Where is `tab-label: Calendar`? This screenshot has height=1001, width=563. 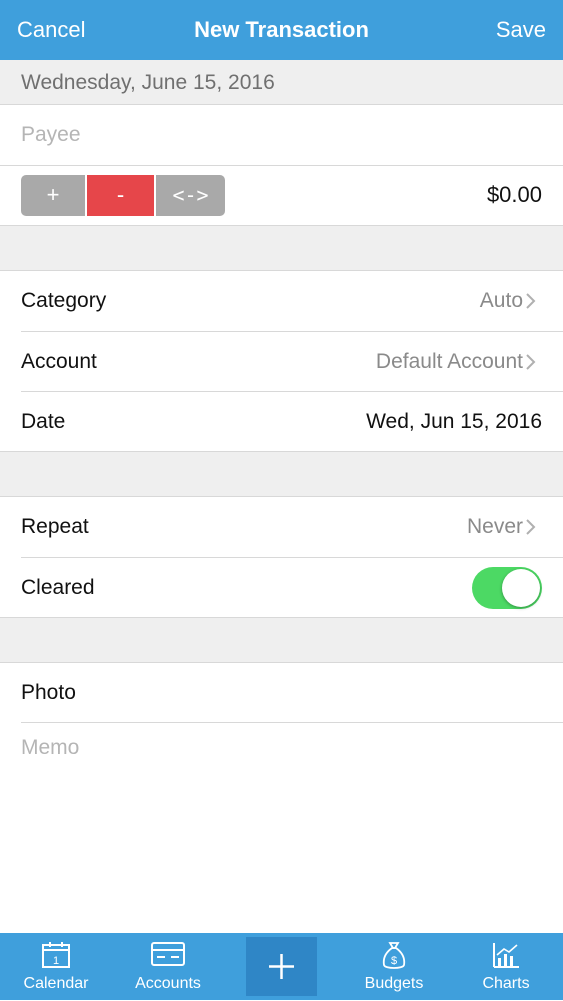
tab-label: Calendar is located at coordinates (56, 983).